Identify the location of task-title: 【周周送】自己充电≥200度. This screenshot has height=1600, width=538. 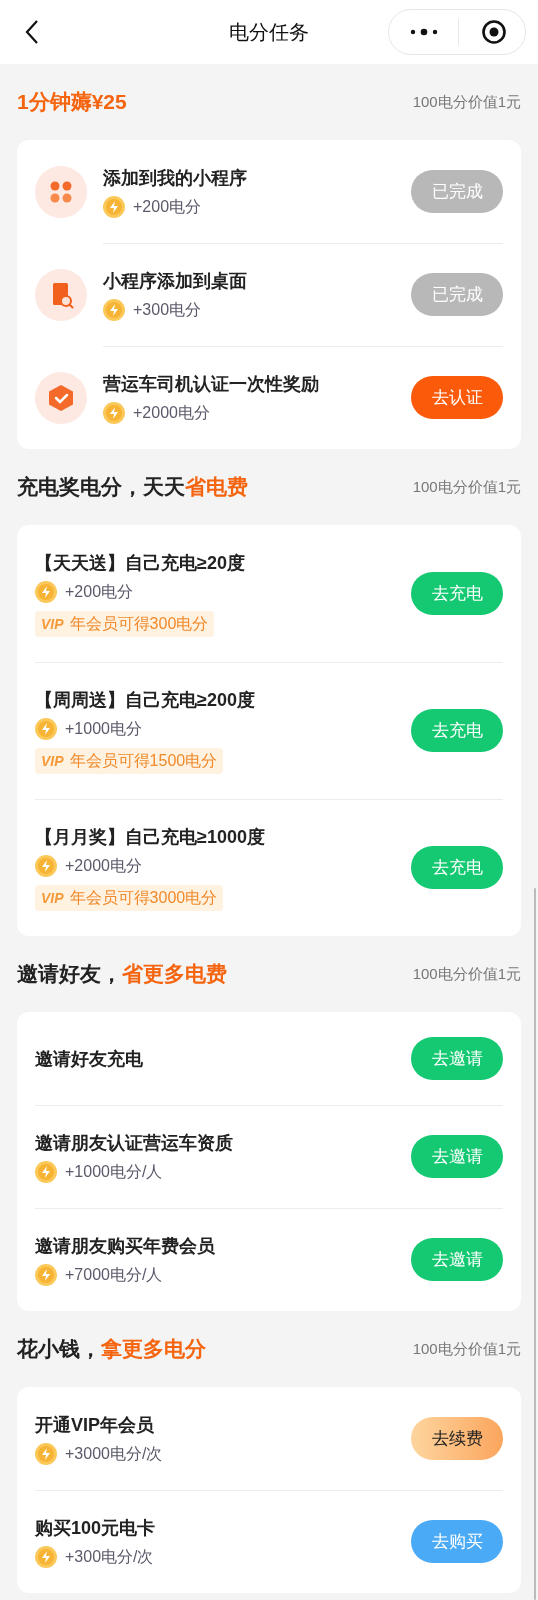
(145, 700).